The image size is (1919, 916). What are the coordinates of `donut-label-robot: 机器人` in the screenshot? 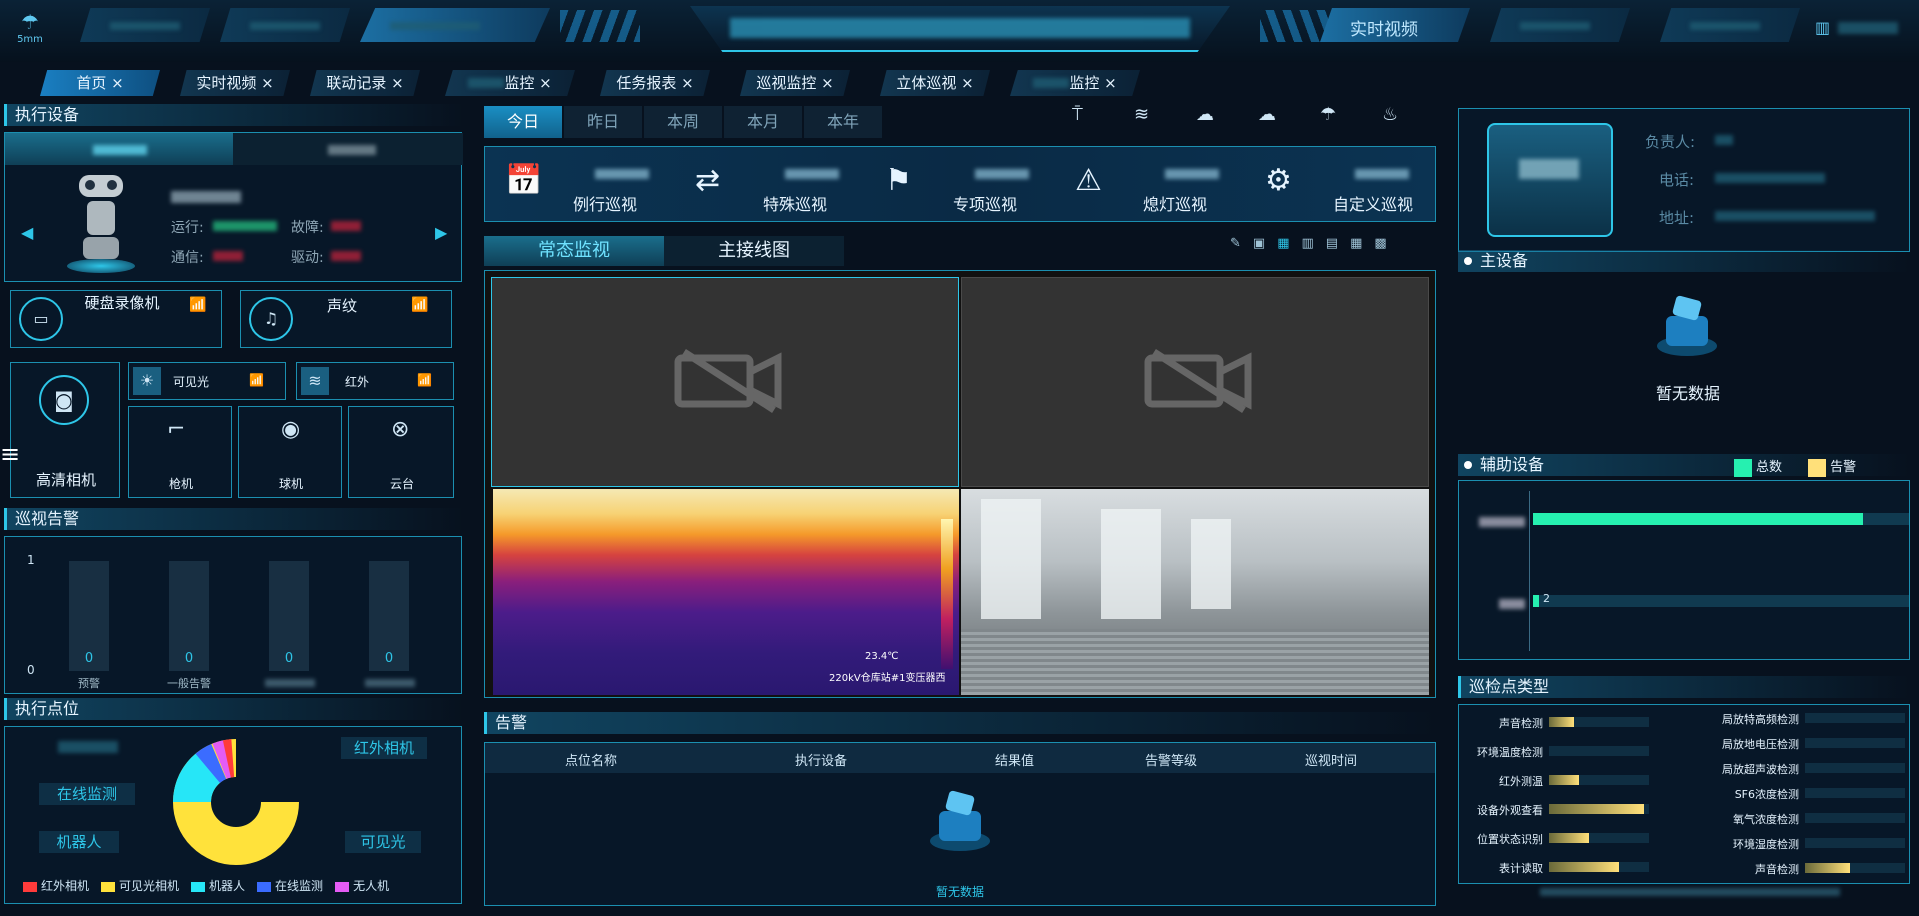 It's located at (79, 842).